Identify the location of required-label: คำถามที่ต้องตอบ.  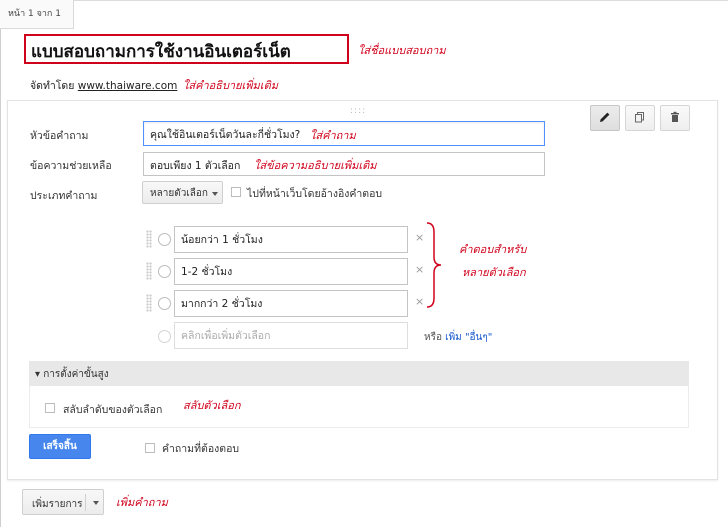
(201, 449).